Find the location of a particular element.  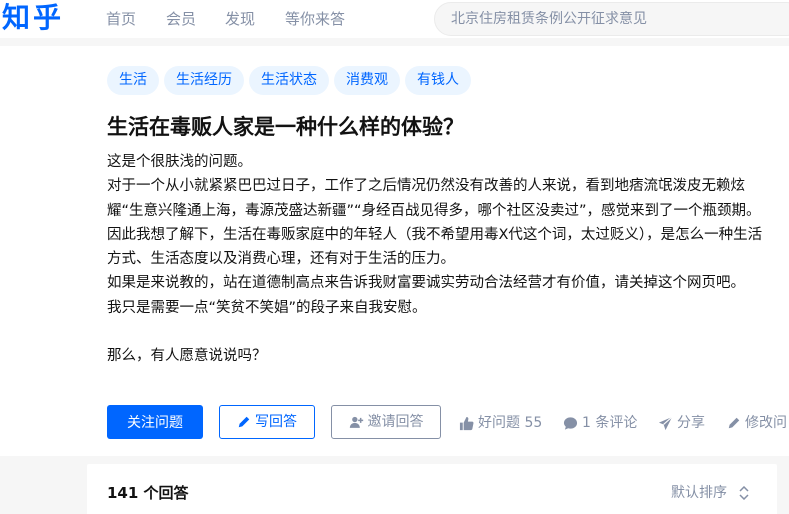

comments-button: 1 条评论 is located at coordinates (600, 423).